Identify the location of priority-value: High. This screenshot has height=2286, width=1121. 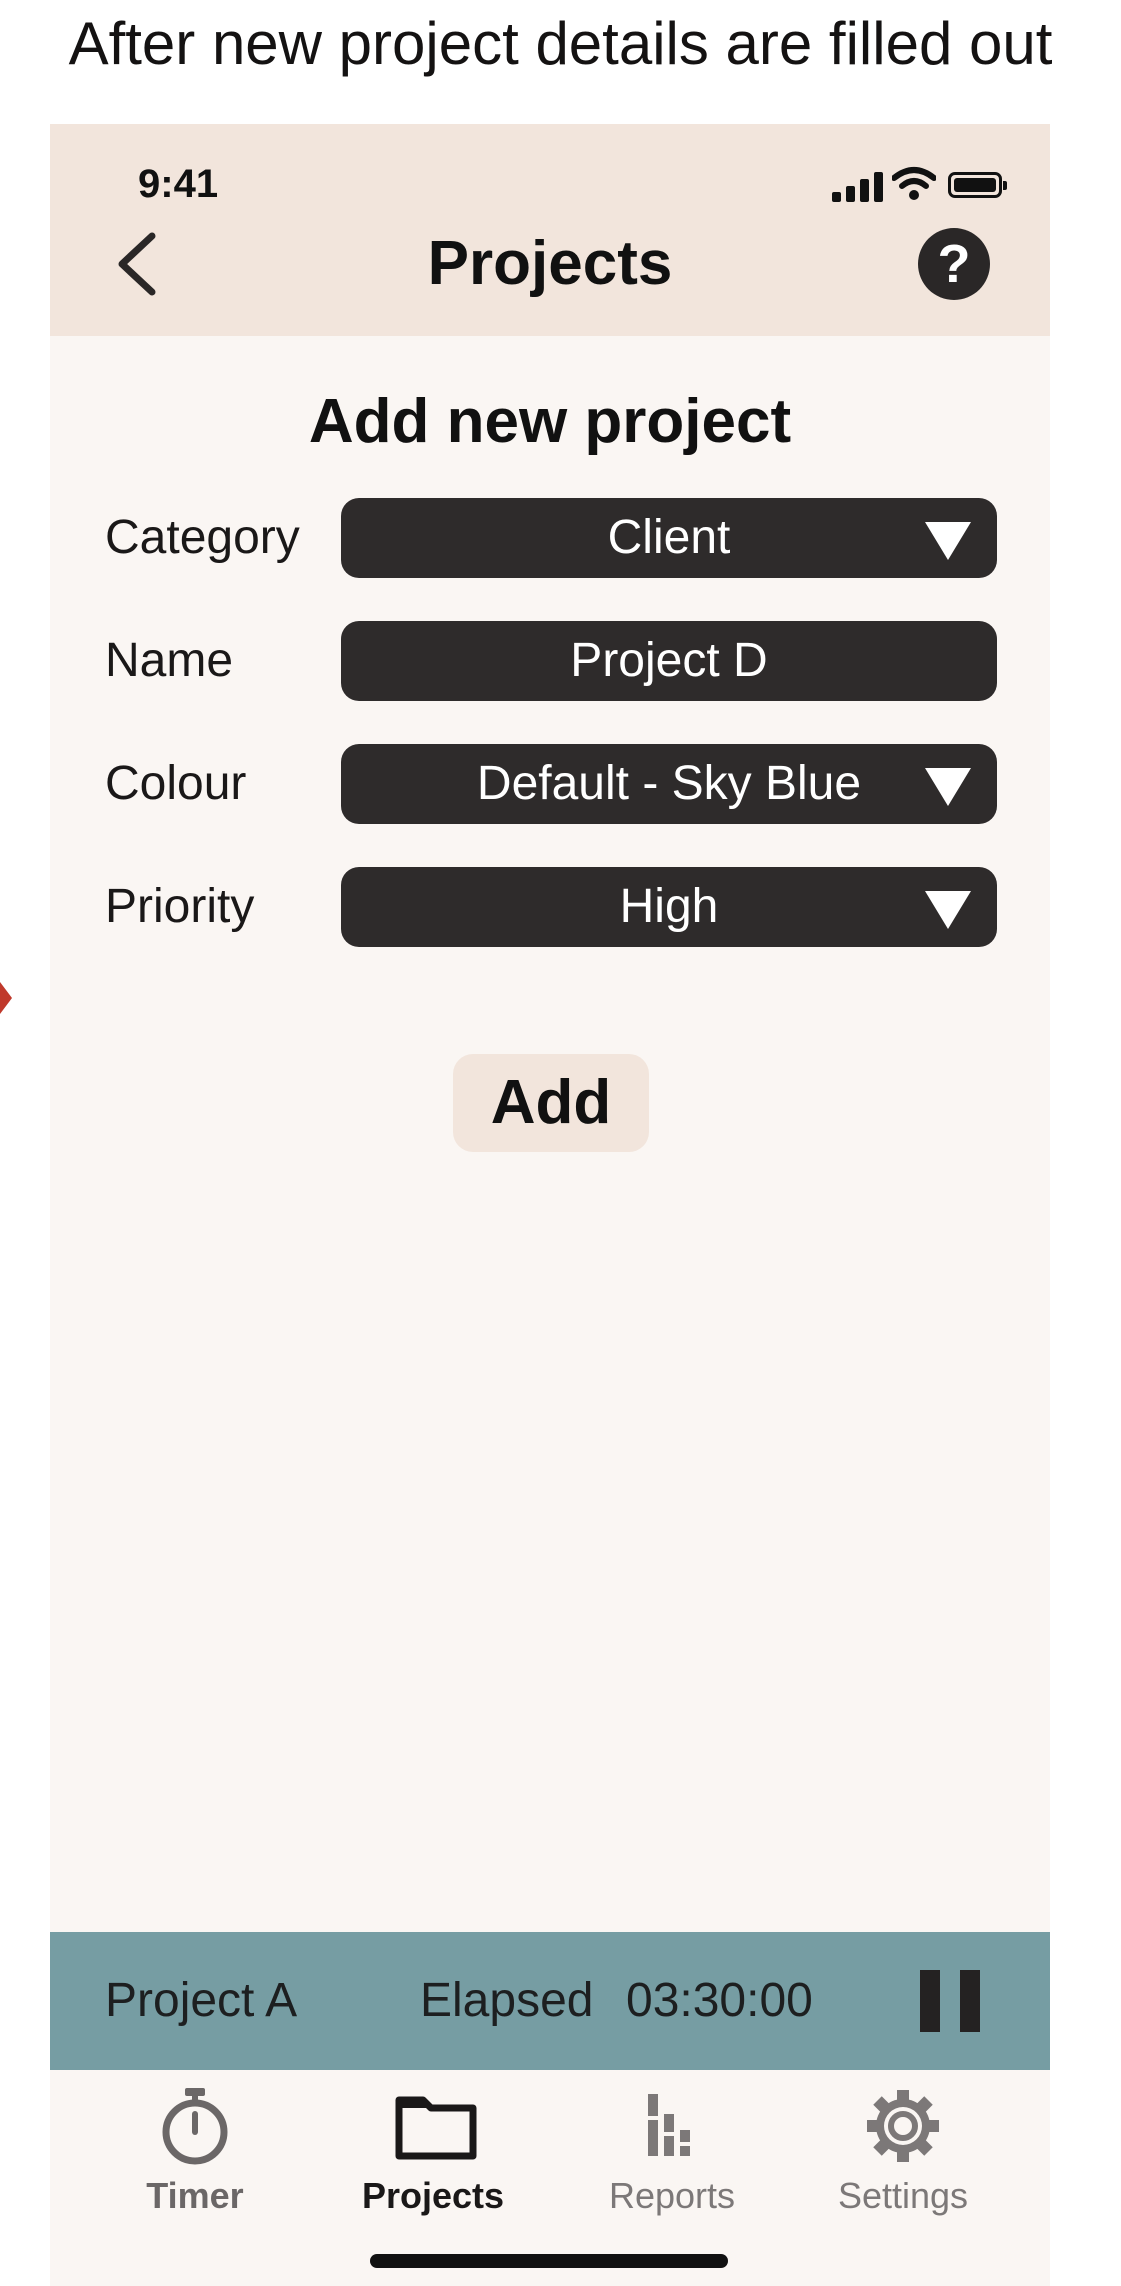
(669, 906).